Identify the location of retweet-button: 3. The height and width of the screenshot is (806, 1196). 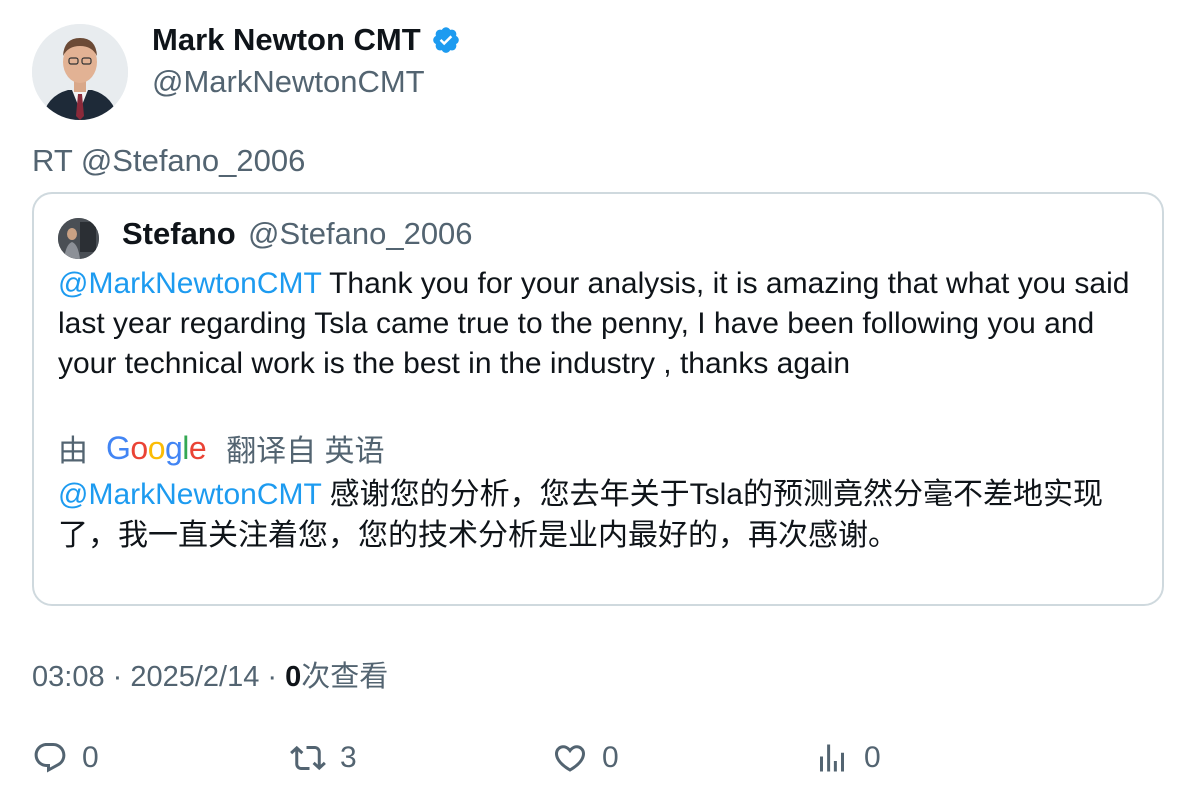
(323, 758).